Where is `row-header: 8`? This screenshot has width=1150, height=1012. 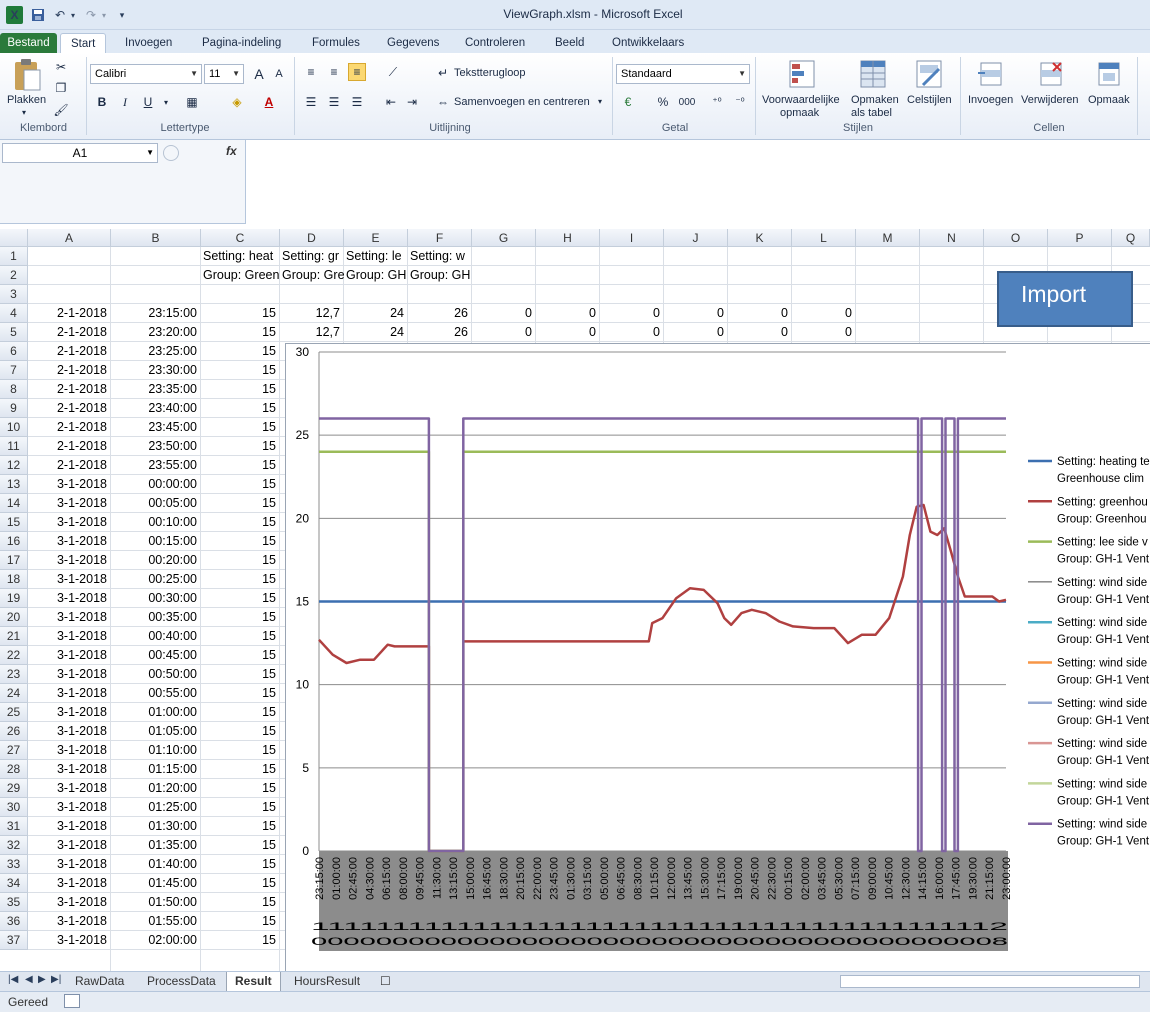
row-header: 8 is located at coordinates (14, 389).